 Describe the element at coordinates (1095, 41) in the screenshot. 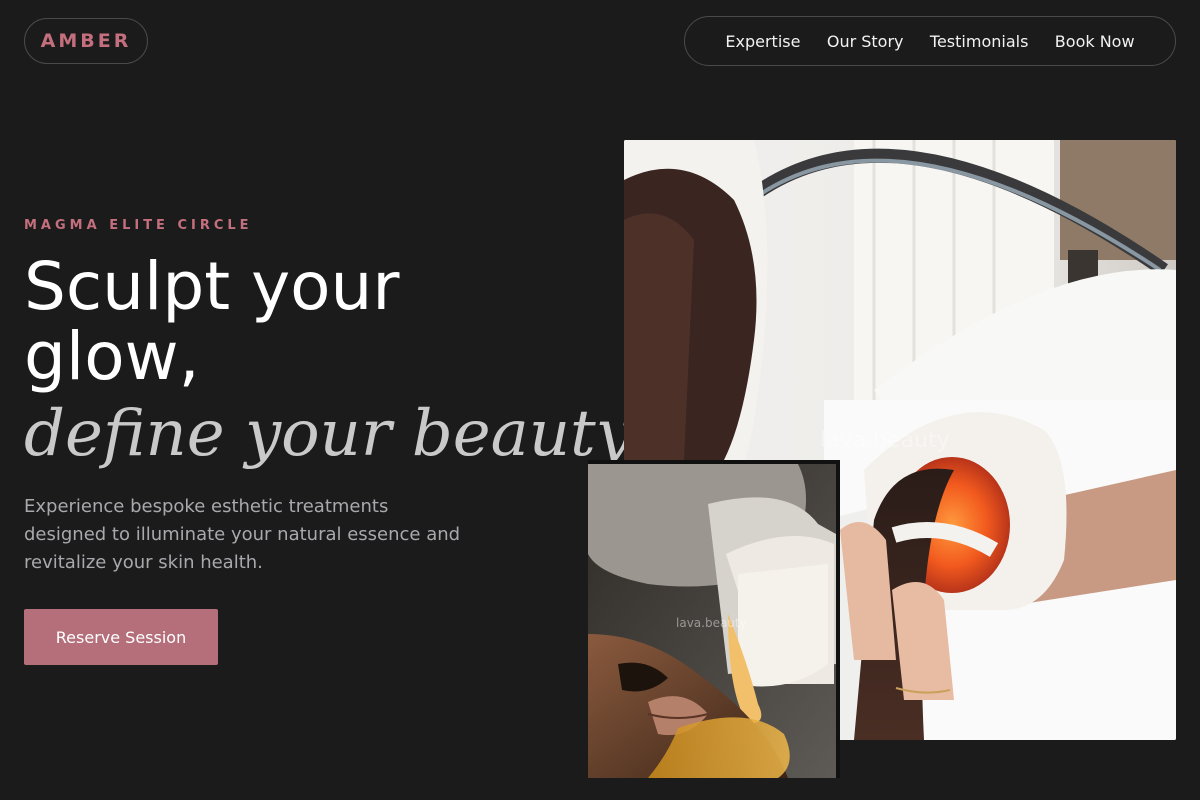

I see `nav-item-book-now: Book Now` at that location.